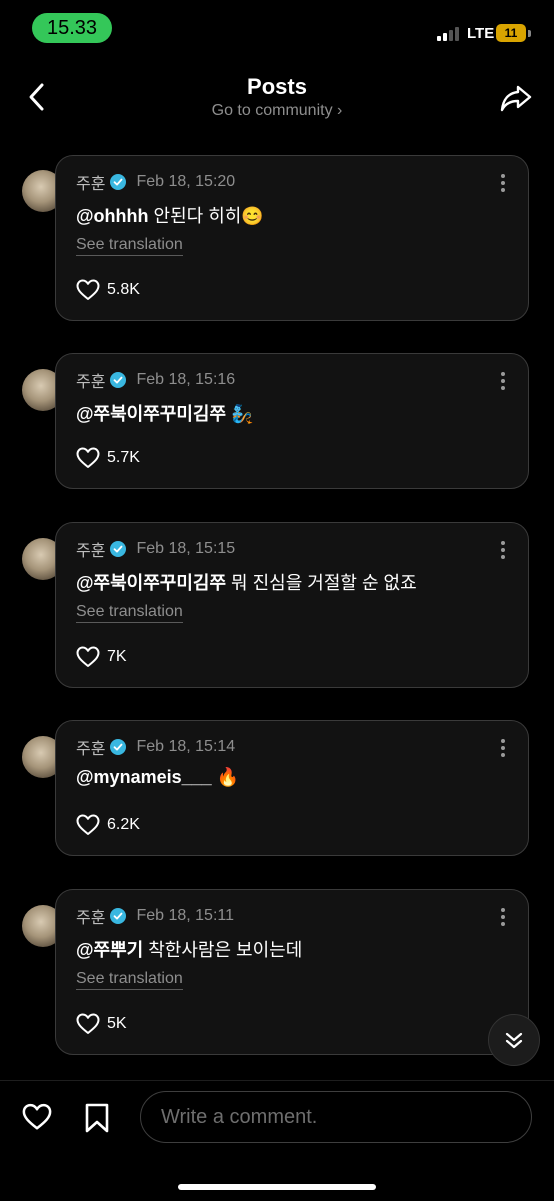 The height and width of the screenshot is (1201, 554). What do you see at coordinates (529, 33) in the screenshot?
I see `battery-cap` at bounding box center [529, 33].